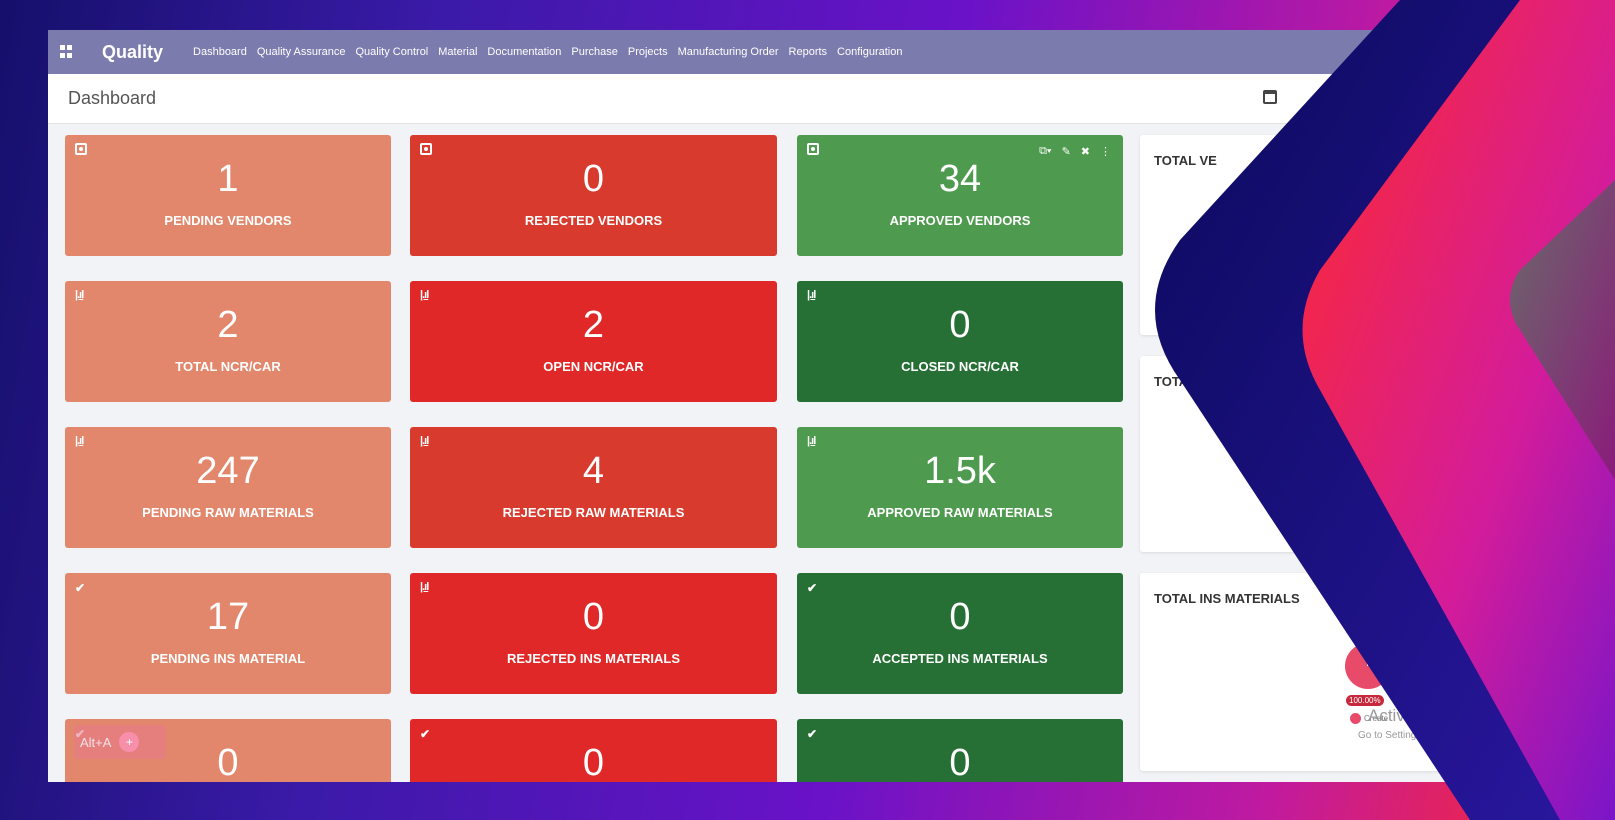 The image size is (1615, 820). I want to click on plus-icon: +, so click(129, 742).